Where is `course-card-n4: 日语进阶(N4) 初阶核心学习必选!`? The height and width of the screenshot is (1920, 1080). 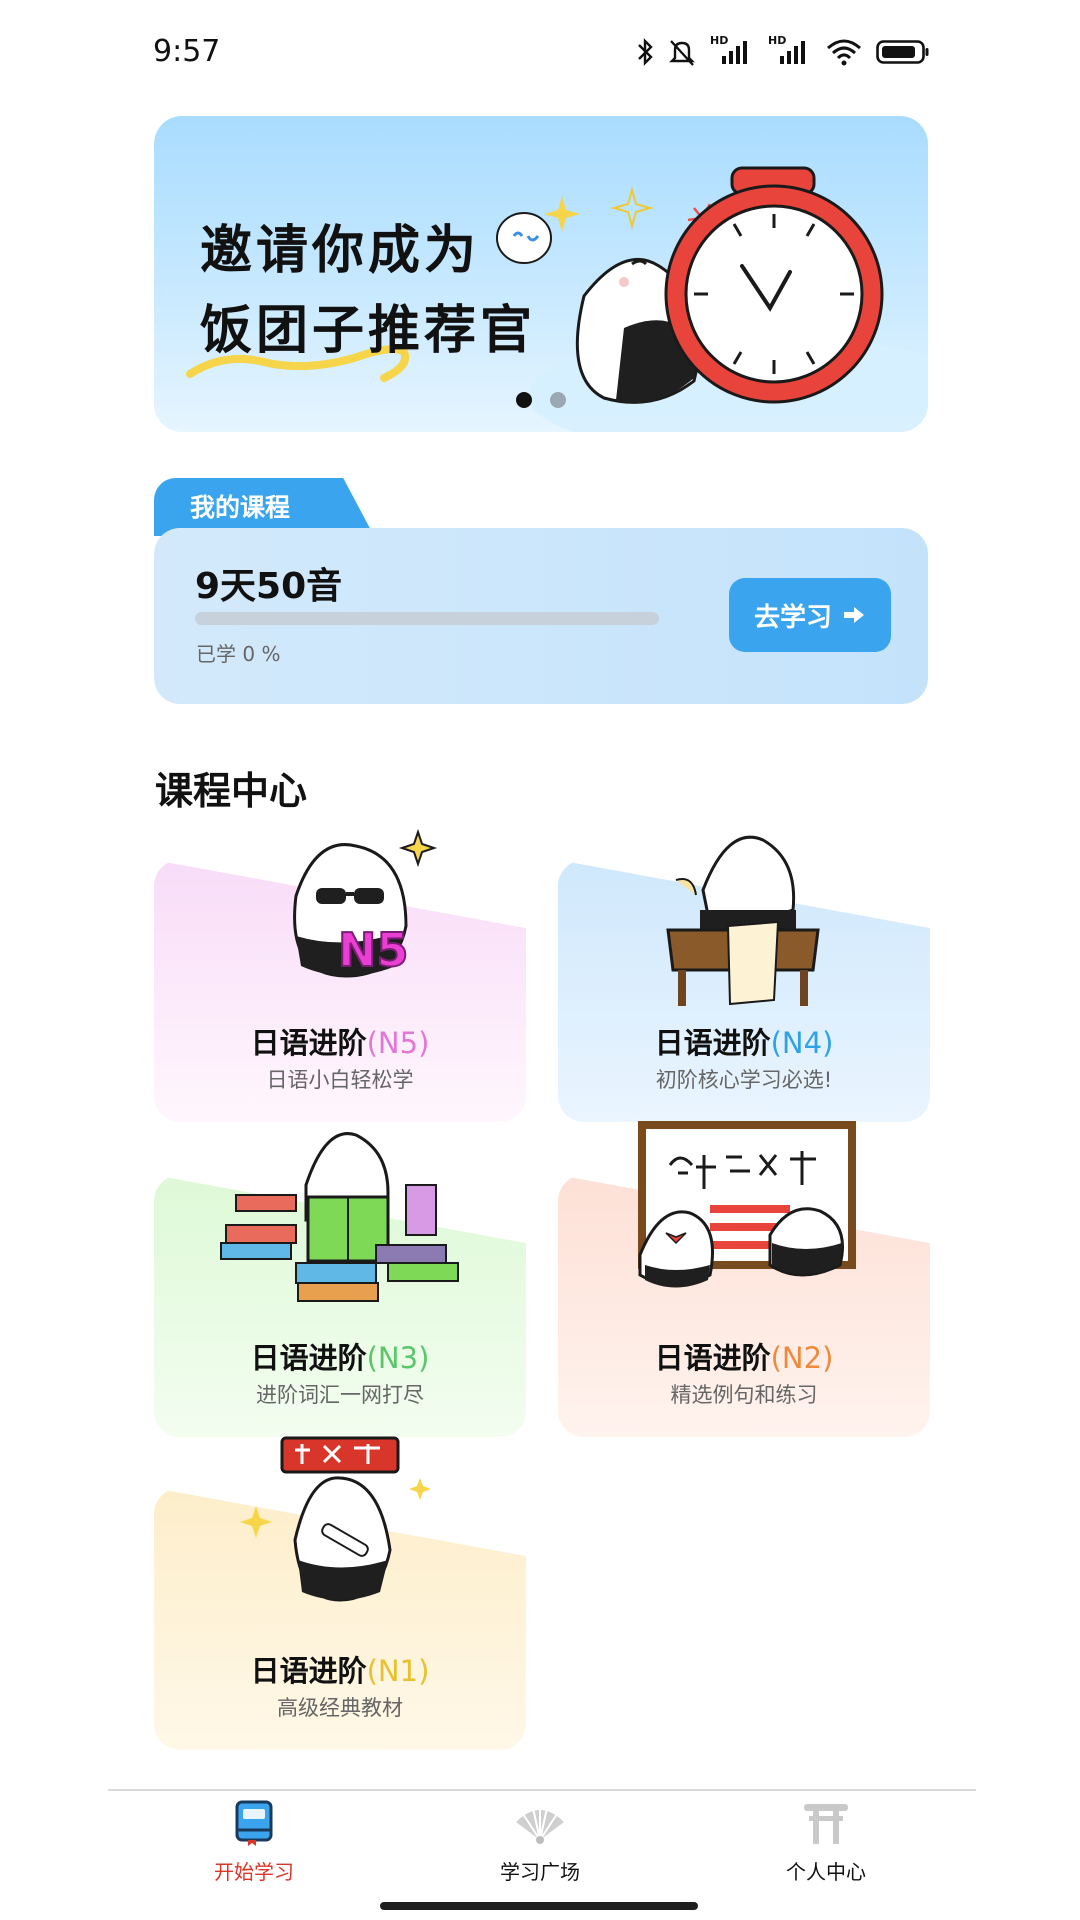 course-card-n4: 日语进阶(N4) 初阶核心学习必选! is located at coordinates (744, 978).